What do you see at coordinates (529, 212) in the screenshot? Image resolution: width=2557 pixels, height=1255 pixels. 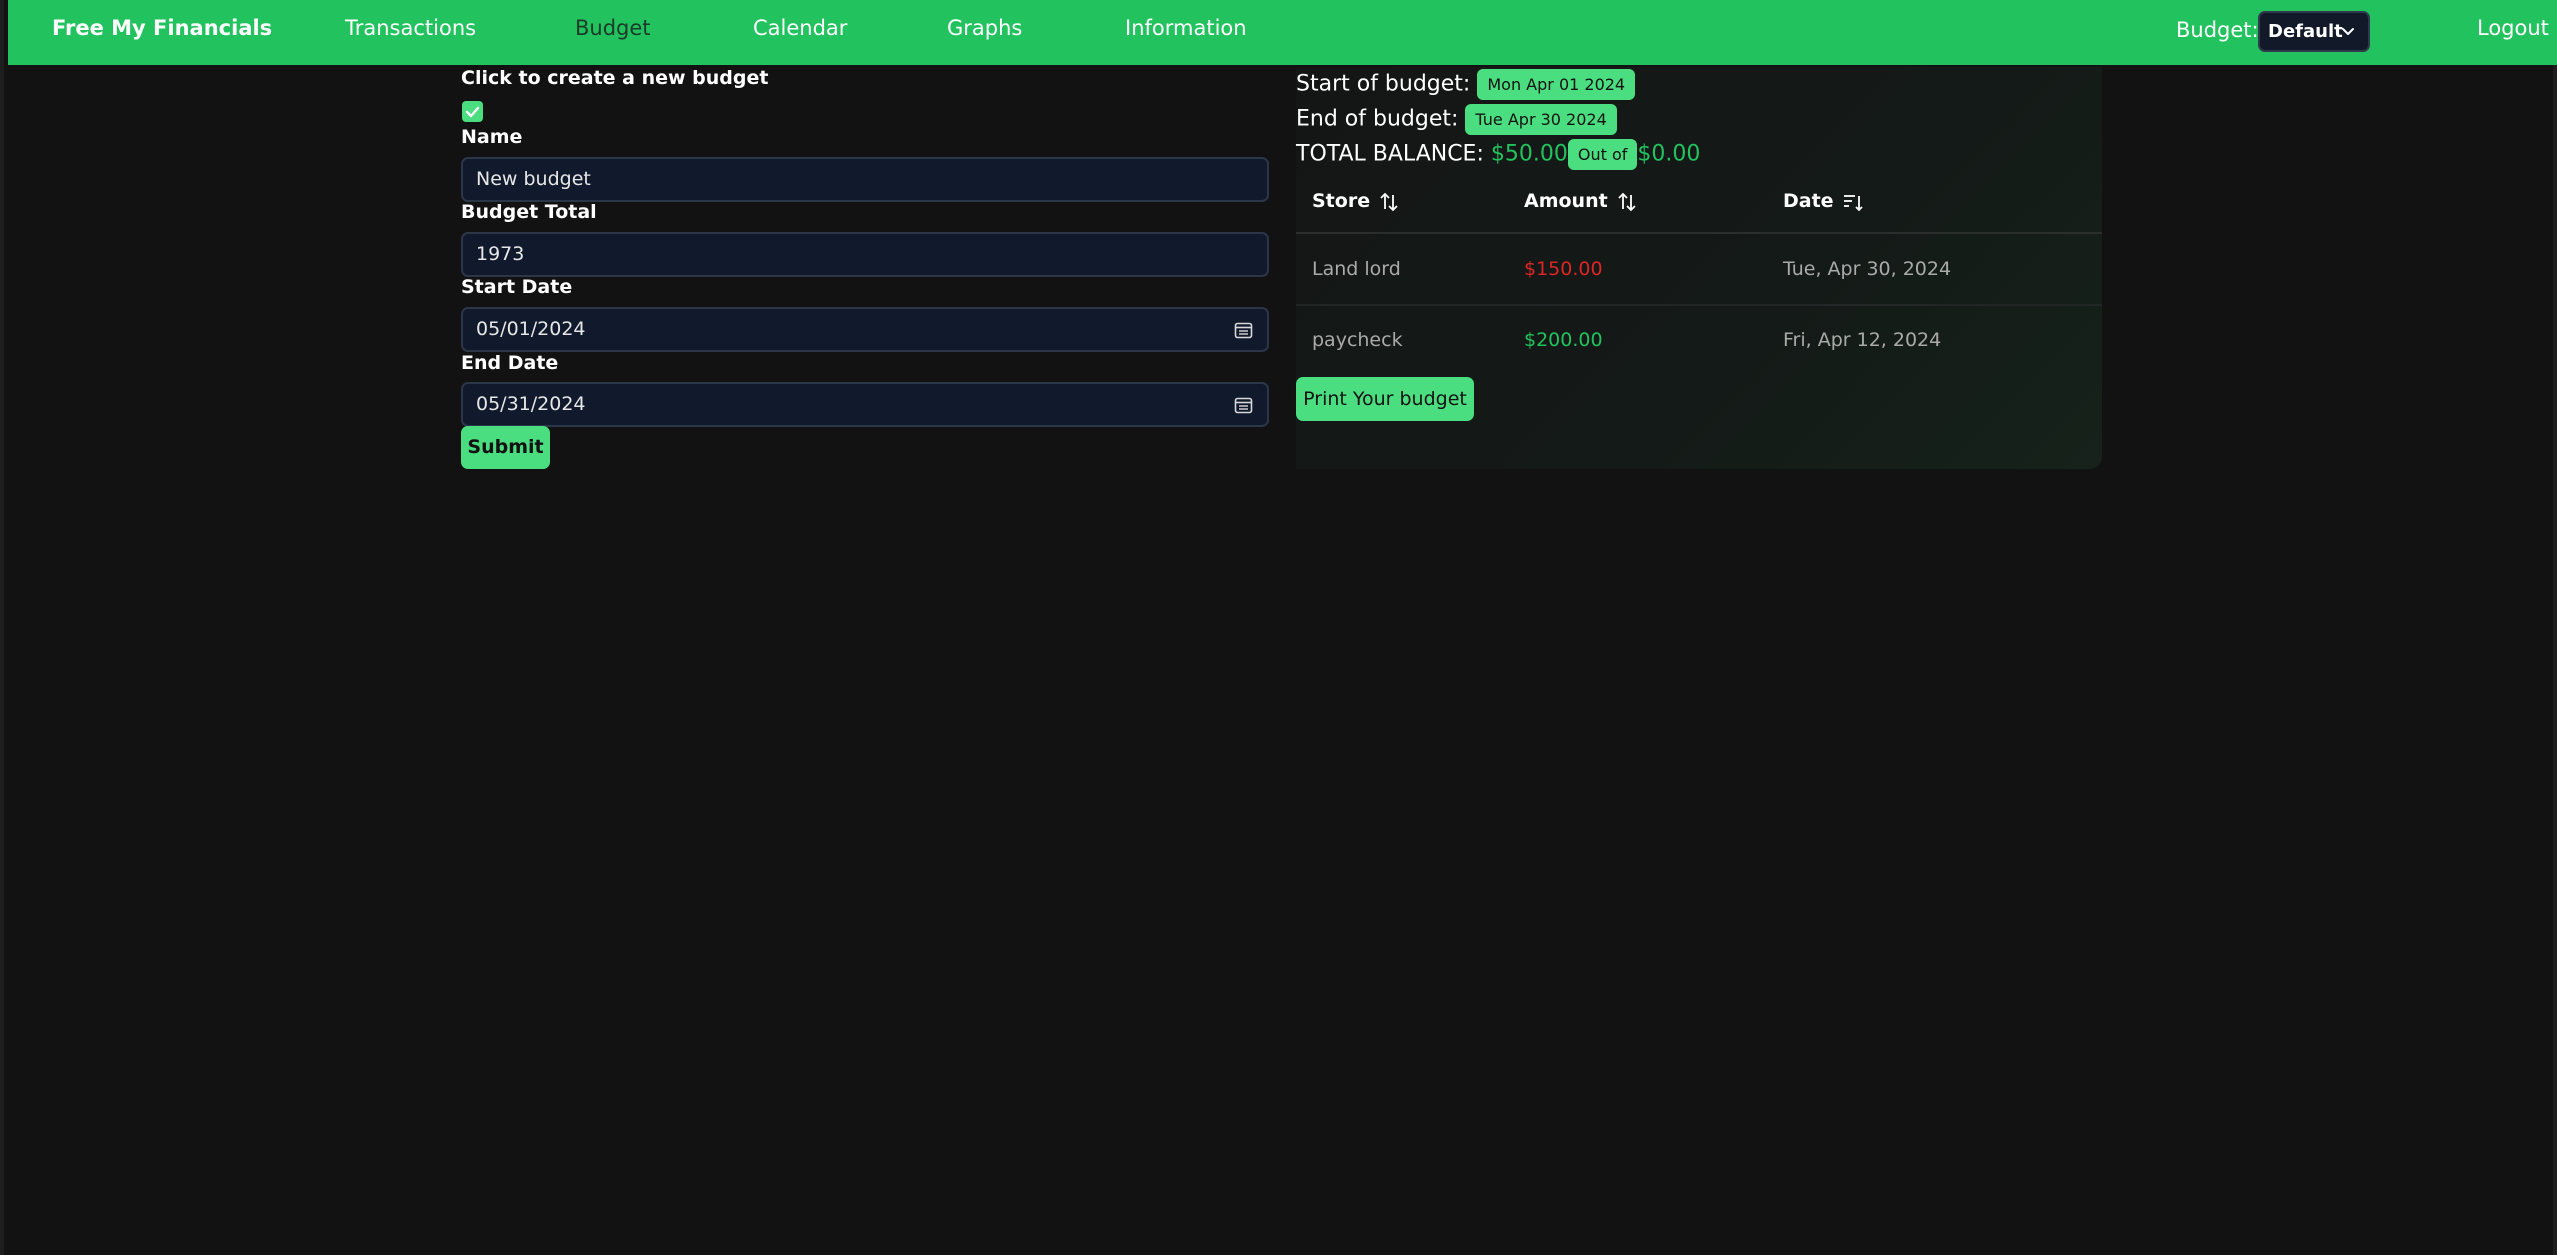 I see `budget-total-label: Budget Total` at bounding box center [529, 212].